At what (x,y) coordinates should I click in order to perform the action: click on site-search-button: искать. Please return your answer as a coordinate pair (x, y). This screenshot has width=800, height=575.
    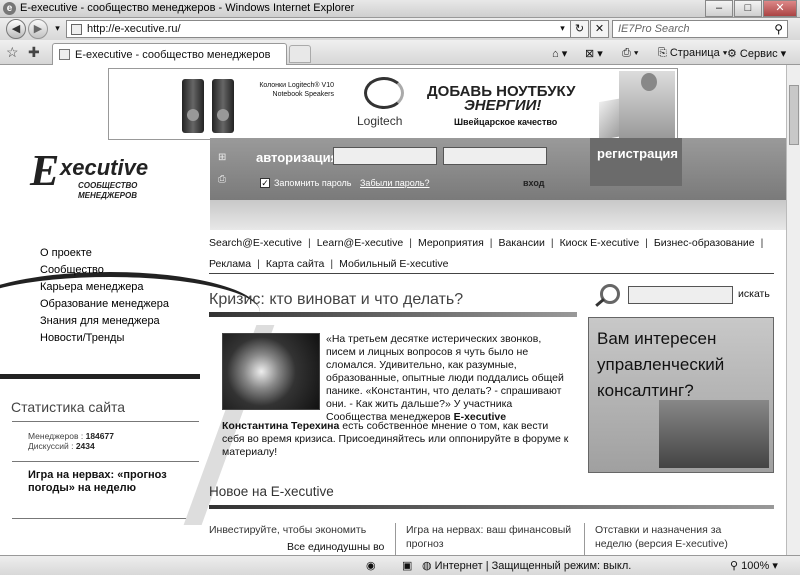
    Looking at the image, I should click on (754, 294).